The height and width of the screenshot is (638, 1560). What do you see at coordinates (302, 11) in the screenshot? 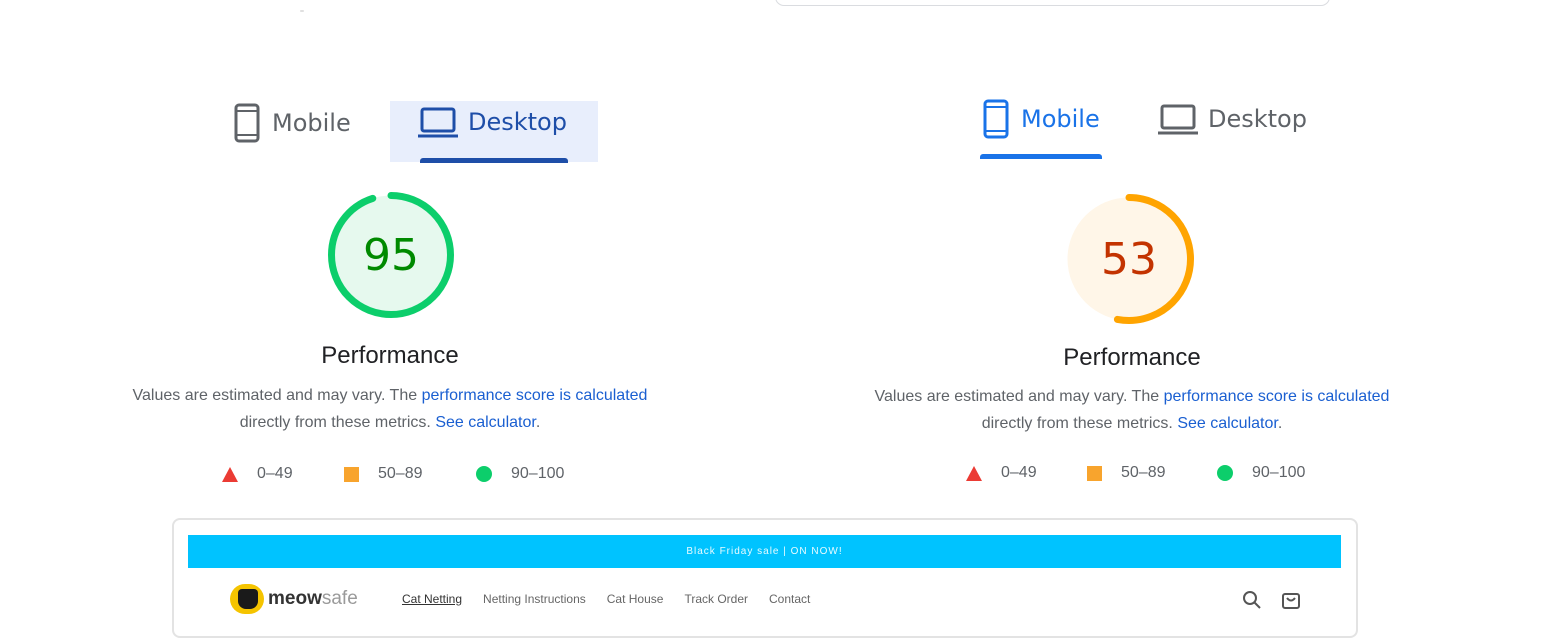
I see `decorative-speck` at bounding box center [302, 11].